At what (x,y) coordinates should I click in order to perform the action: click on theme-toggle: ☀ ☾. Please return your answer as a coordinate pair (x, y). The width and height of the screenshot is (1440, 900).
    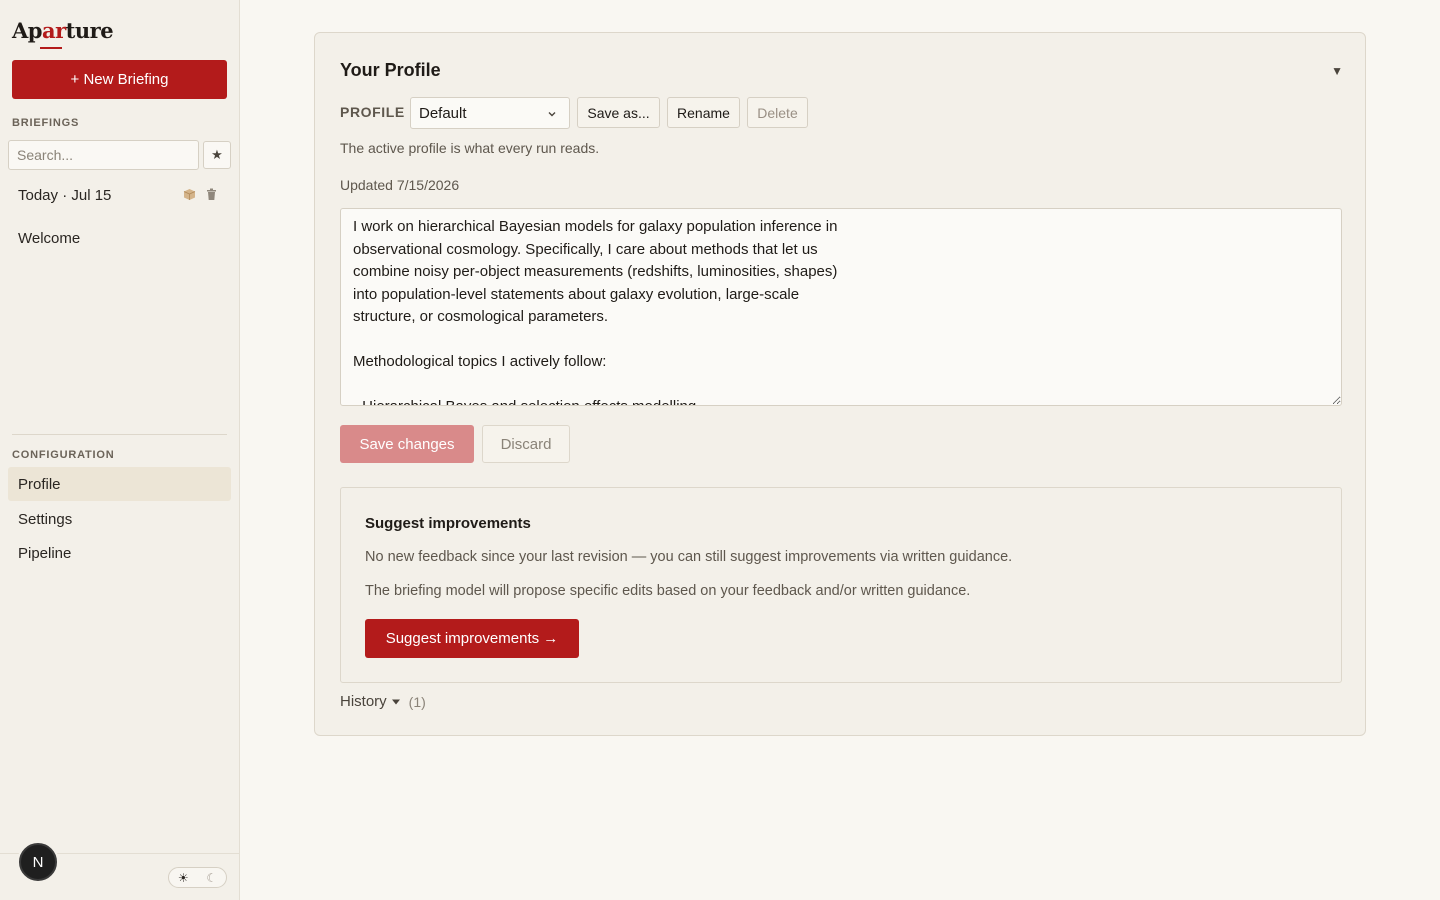
    Looking at the image, I should click on (197, 877).